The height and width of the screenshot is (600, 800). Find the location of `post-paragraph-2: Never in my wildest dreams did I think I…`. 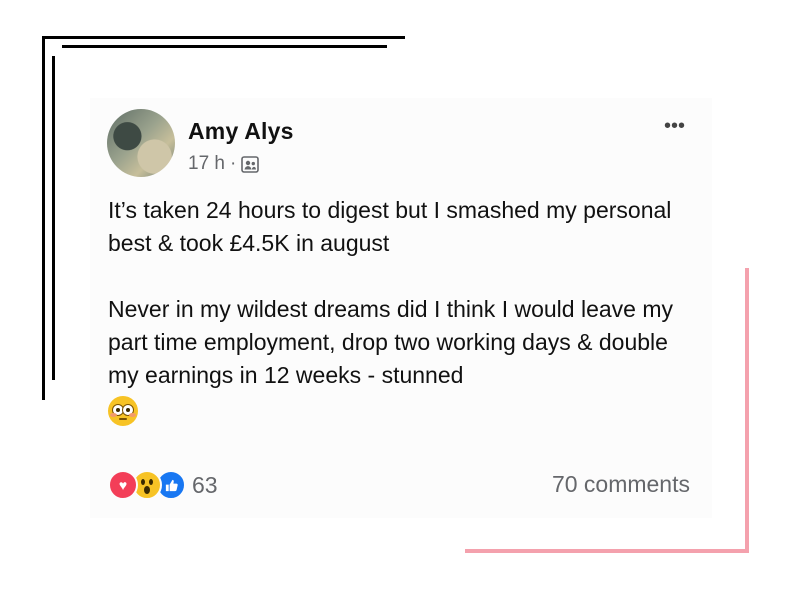

post-paragraph-2: Never in my wildest dreams did I think I… is located at coordinates (390, 342).